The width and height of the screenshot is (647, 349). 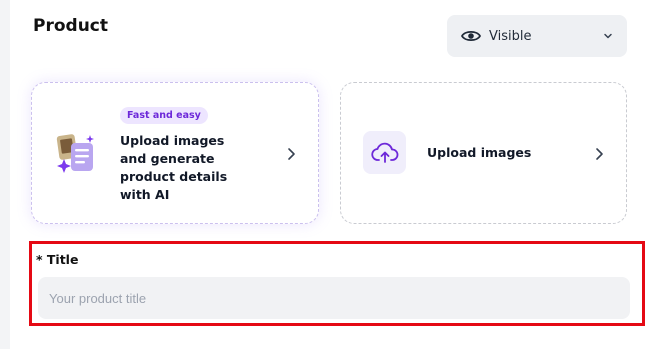 I want to click on chevron-down-icon, so click(x=608, y=36).